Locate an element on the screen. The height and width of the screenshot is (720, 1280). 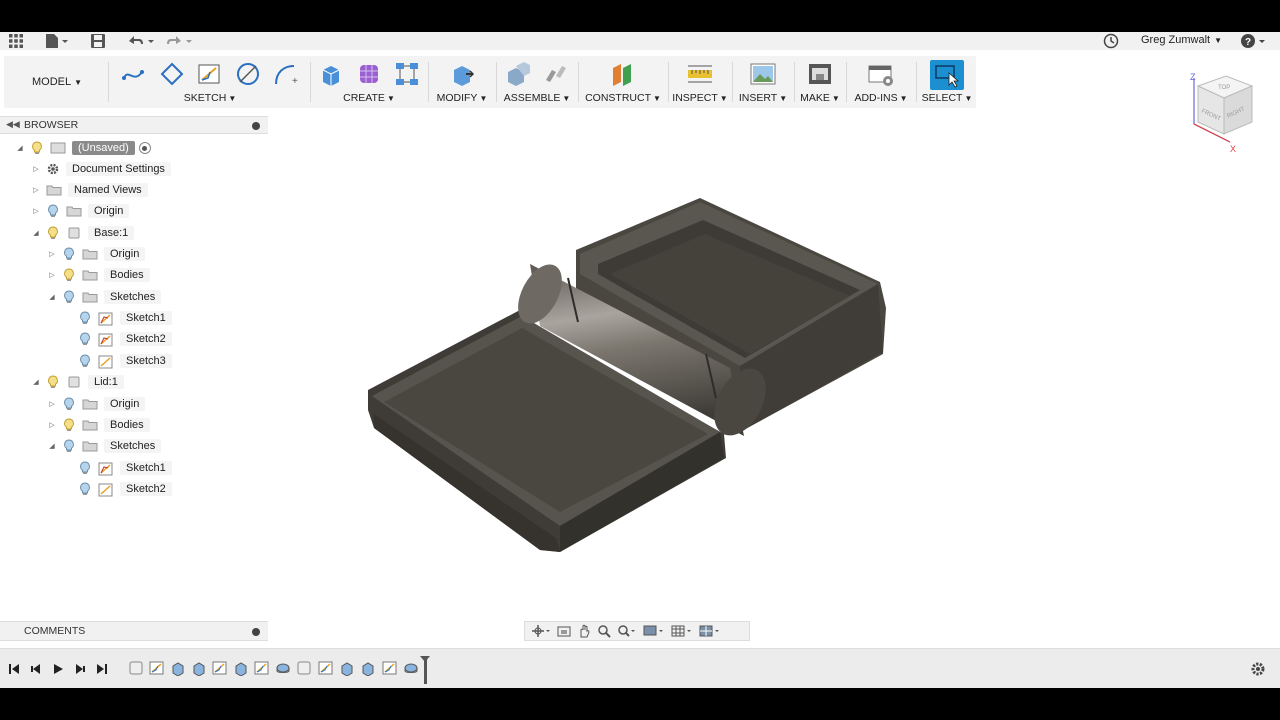
save-icon is located at coordinates (98, 41).